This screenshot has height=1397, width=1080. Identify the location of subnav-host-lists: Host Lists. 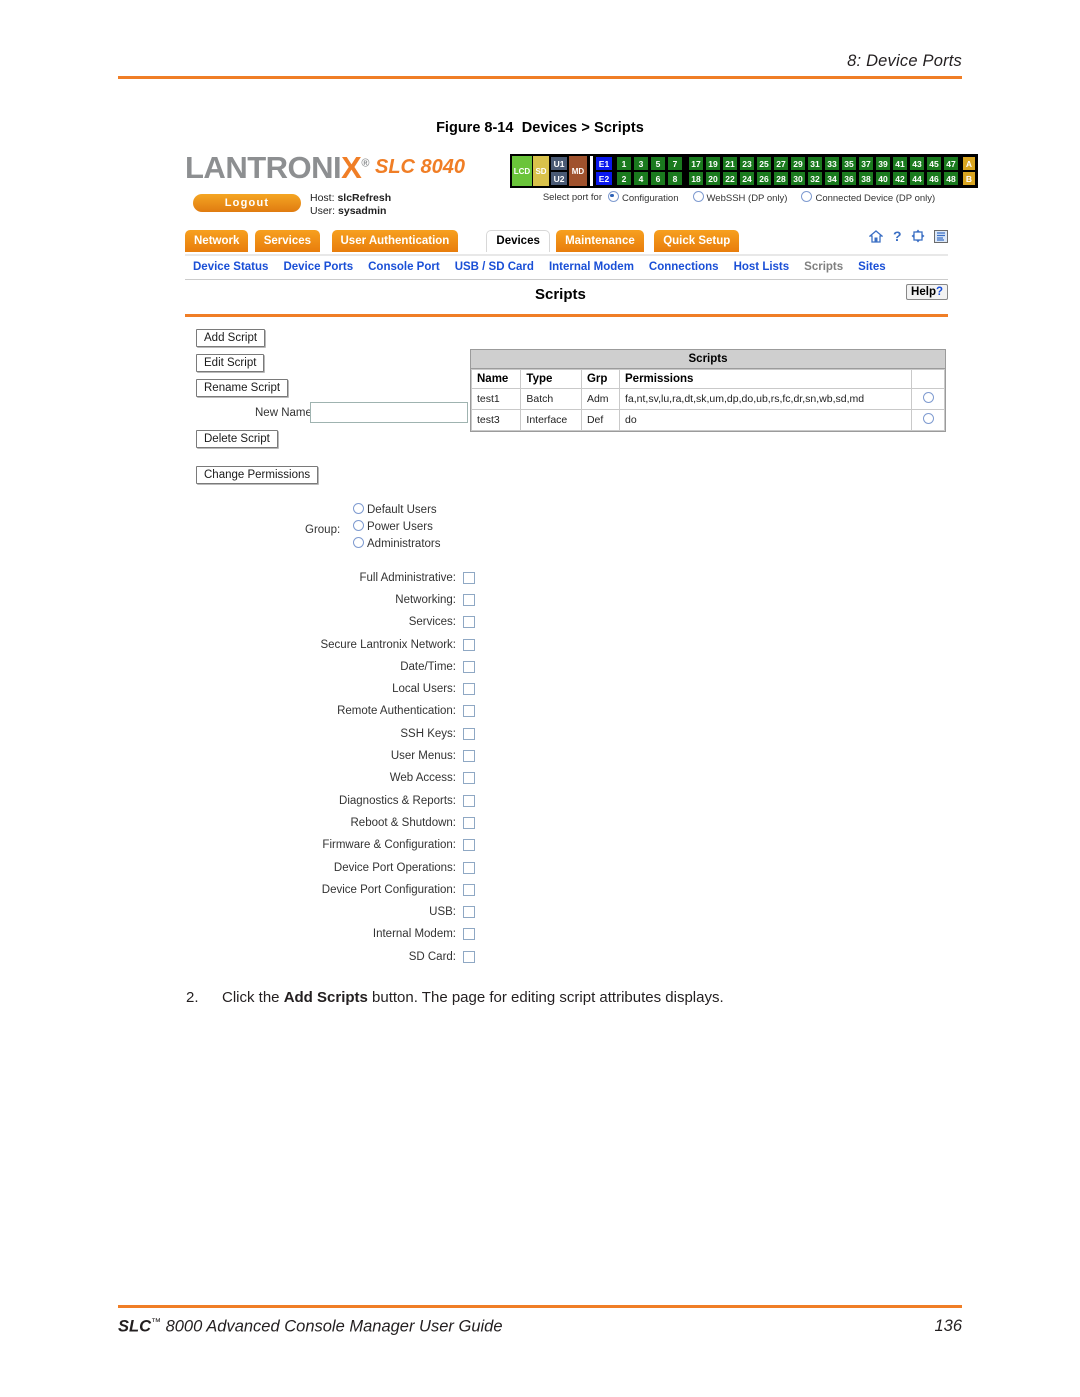
(762, 267).